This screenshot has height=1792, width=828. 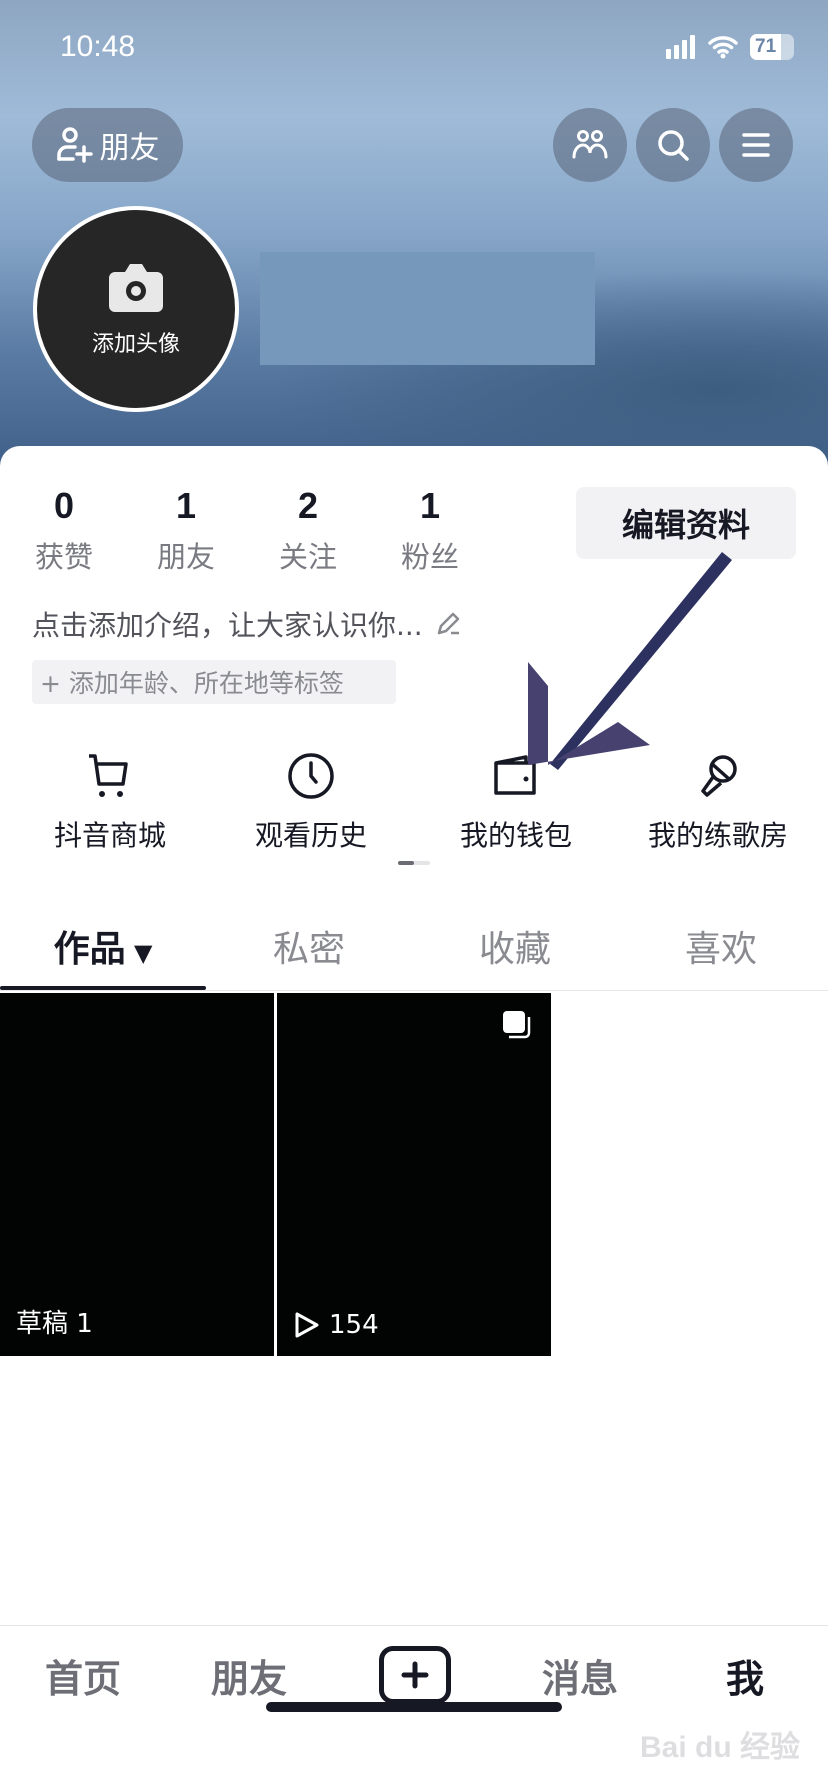 I want to click on stat-likes: 0 获赞, so click(x=64, y=531).